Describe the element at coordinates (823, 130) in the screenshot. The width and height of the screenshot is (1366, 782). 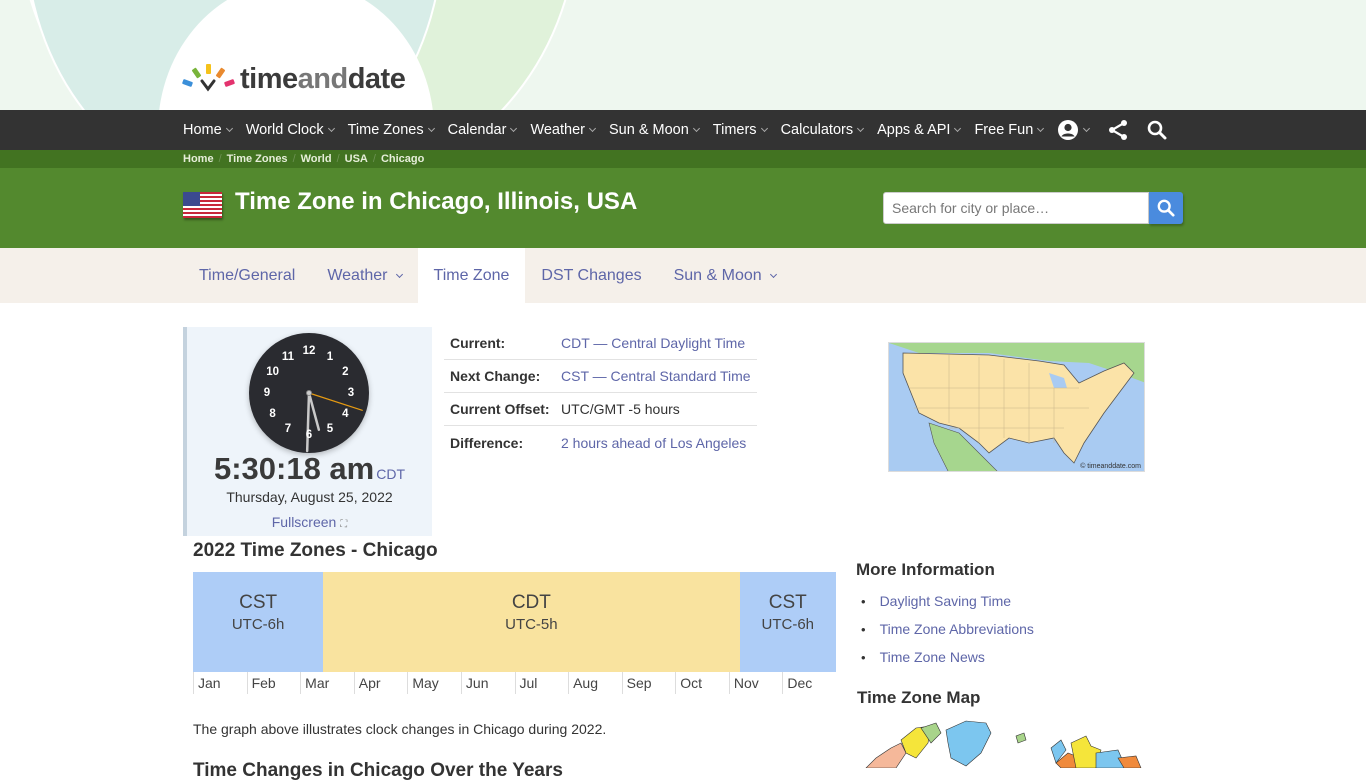
I see `nav-calculators: Calculators` at that location.